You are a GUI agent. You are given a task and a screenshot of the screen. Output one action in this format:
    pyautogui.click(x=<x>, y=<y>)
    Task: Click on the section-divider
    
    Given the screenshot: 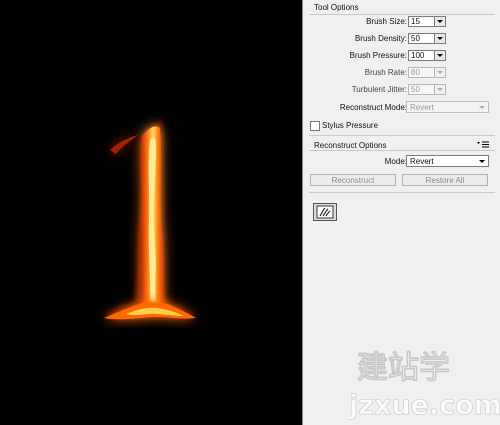 What is the action you would take?
    pyautogui.click(x=402, y=135)
    